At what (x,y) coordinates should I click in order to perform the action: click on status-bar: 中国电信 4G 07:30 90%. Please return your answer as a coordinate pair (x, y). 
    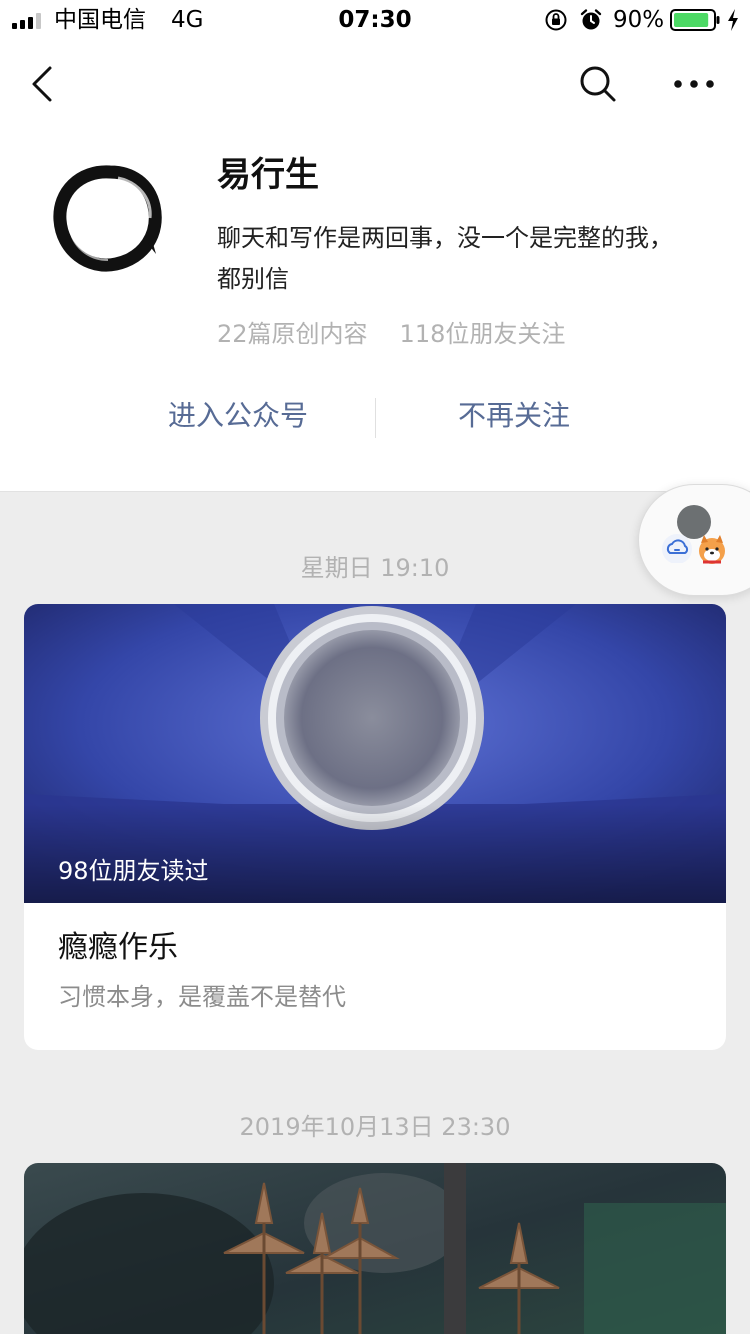
    Looking at the image, I should click on (375, 20).